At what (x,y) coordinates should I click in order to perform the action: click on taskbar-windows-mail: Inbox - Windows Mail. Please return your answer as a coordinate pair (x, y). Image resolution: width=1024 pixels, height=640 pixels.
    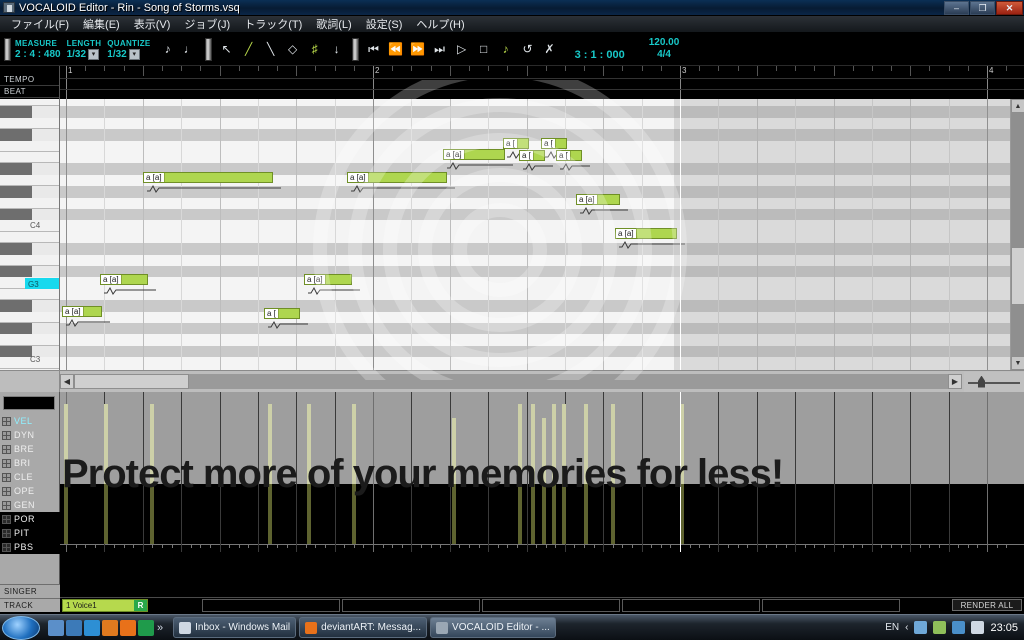
    Looking at the image, I should click on (235, 627).